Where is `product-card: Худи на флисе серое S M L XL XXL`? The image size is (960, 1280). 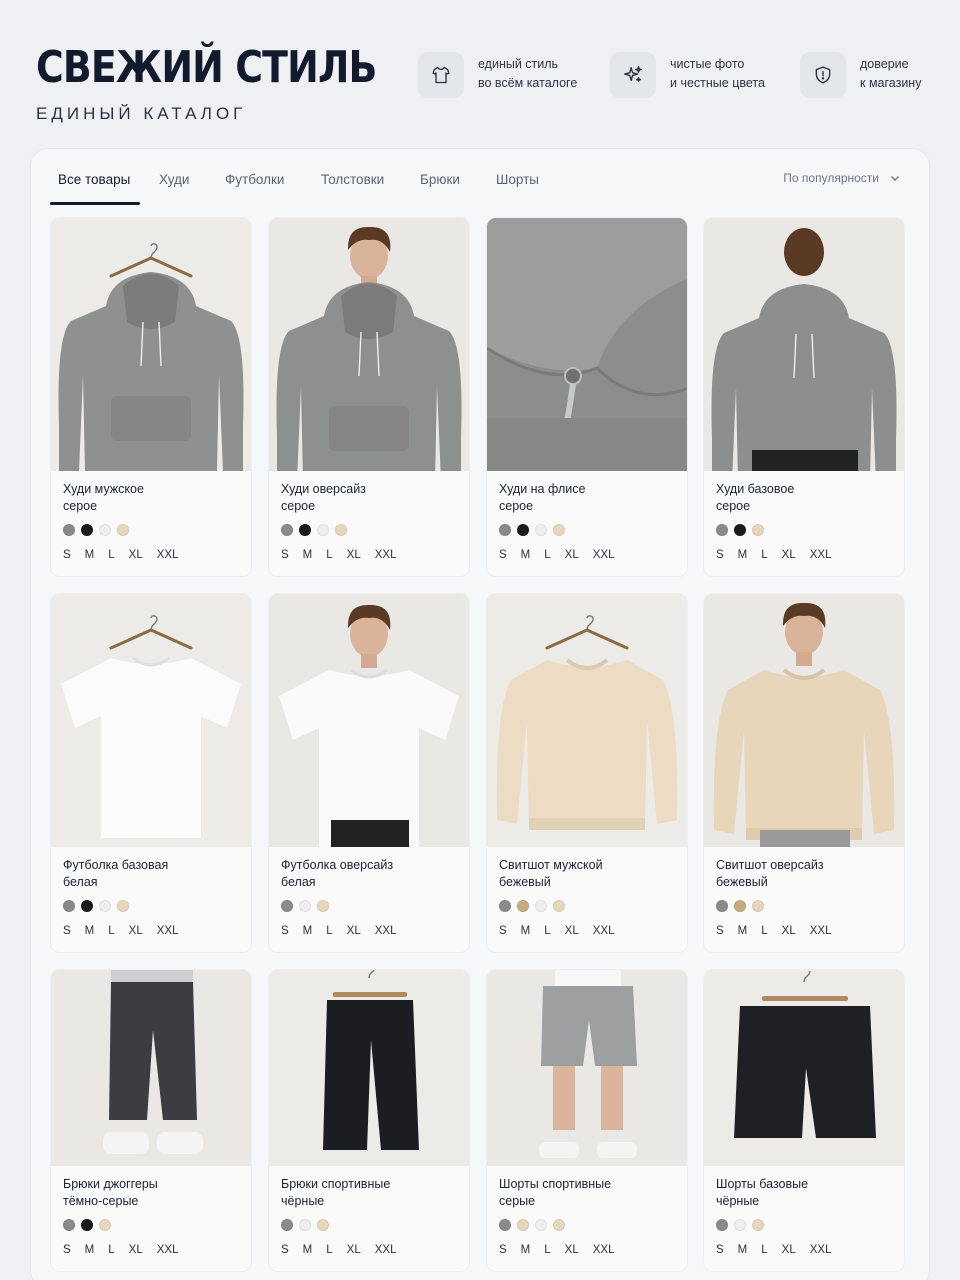 product-card: Худи на флисе серое S M L XL XXL is located at coordinates (587, 397).